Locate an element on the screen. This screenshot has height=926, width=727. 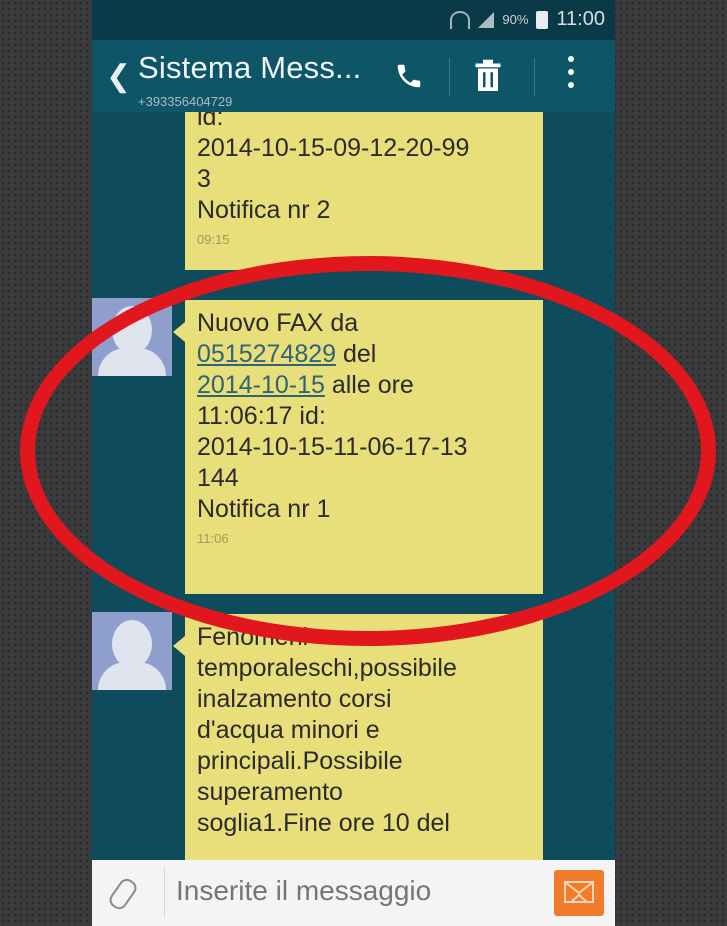
message-line: soglia1.Fine ore 10 del is located at coordinates (323, 823).